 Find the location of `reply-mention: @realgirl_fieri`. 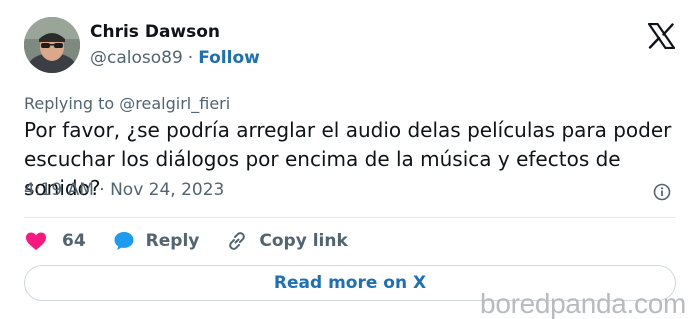

reply-mention: @realgirl_fieri is located at coordinates (174, 103).